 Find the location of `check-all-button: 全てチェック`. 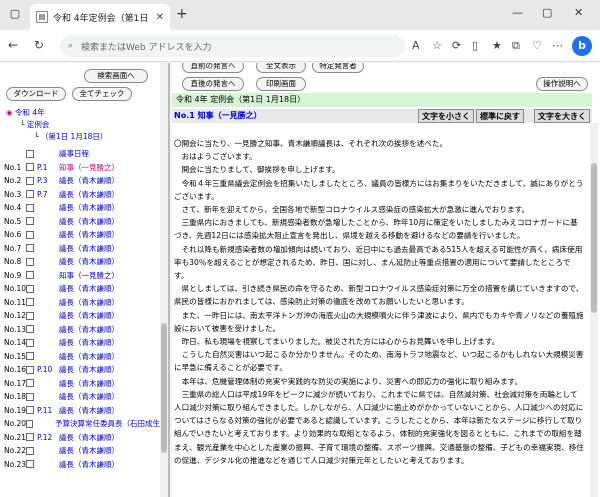

check-all-button: 全てチェック is located at coordinates (102, 94).